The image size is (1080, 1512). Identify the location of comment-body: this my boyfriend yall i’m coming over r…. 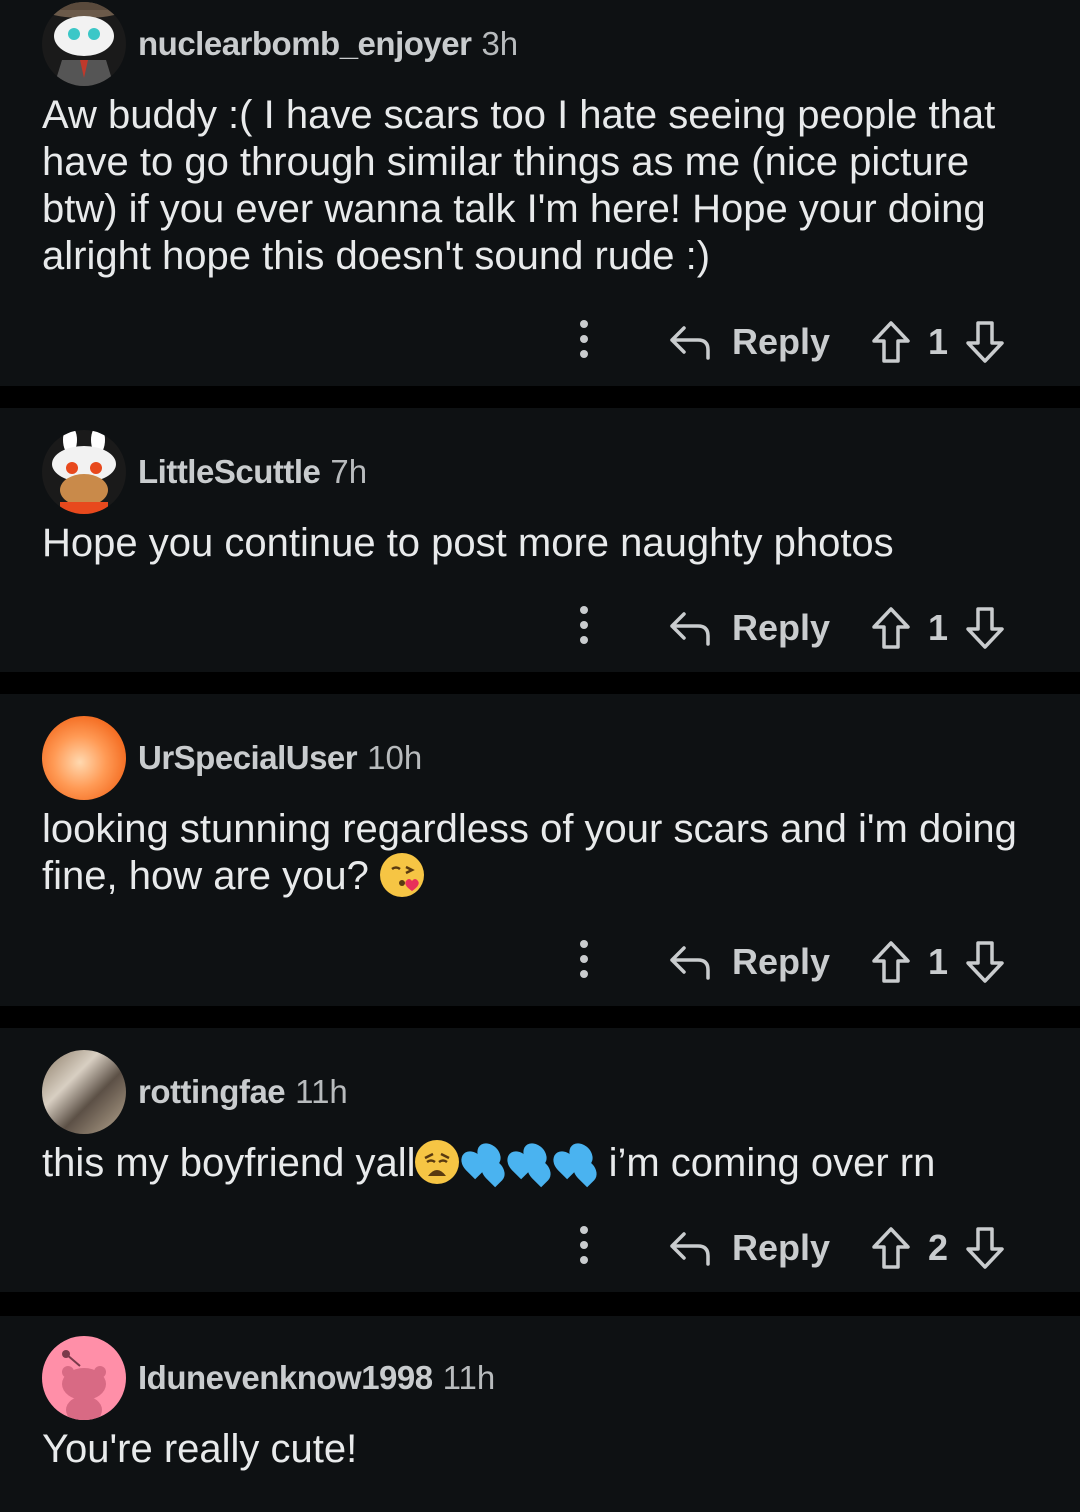
(542, 1163).